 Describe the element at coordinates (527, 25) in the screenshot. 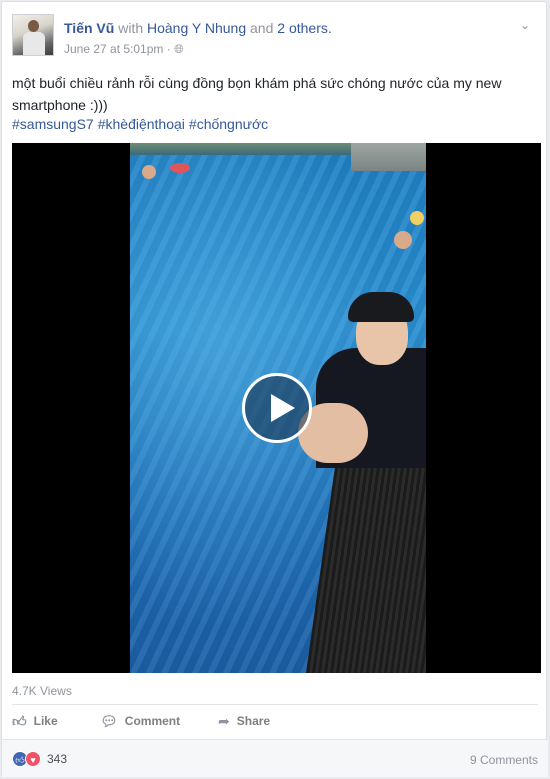

I see `chevron-down-icon: ⌄` at that location.